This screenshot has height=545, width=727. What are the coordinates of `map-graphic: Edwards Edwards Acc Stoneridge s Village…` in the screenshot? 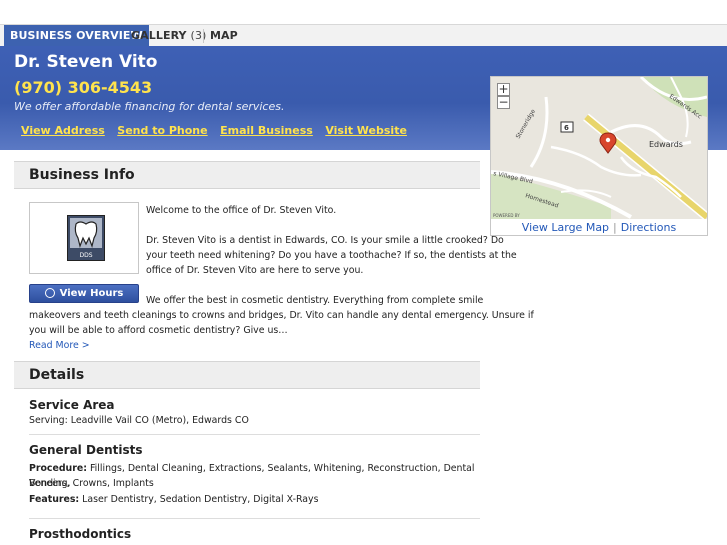 It's located at (599, 148).